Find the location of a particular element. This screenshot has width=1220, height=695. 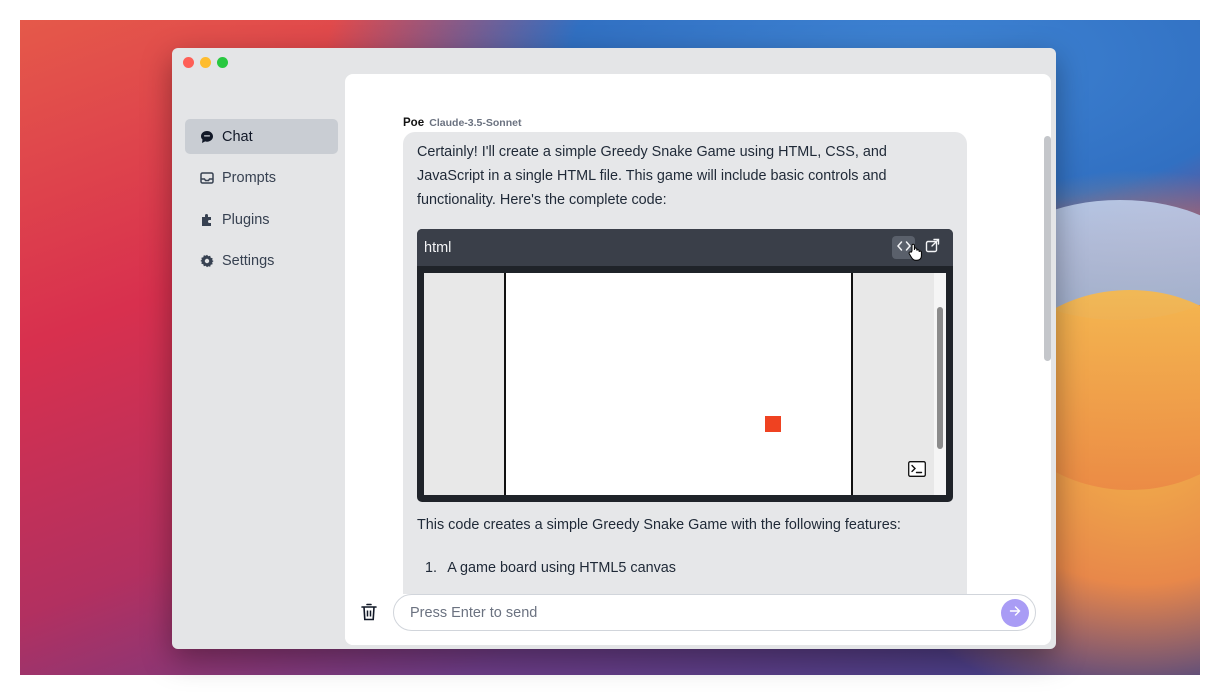

sidebar-item-label: Chat is located at coordinates (237, 136).